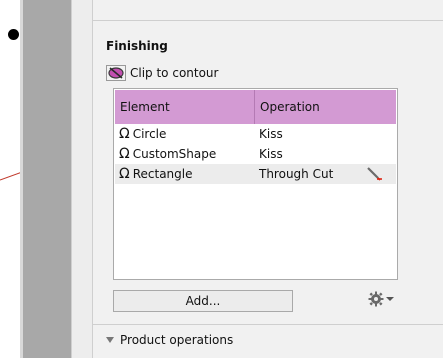  What do you see at coordinates (374, 174) in the screenshot?
I see `knife-icon` at bounding box center [374, 174].